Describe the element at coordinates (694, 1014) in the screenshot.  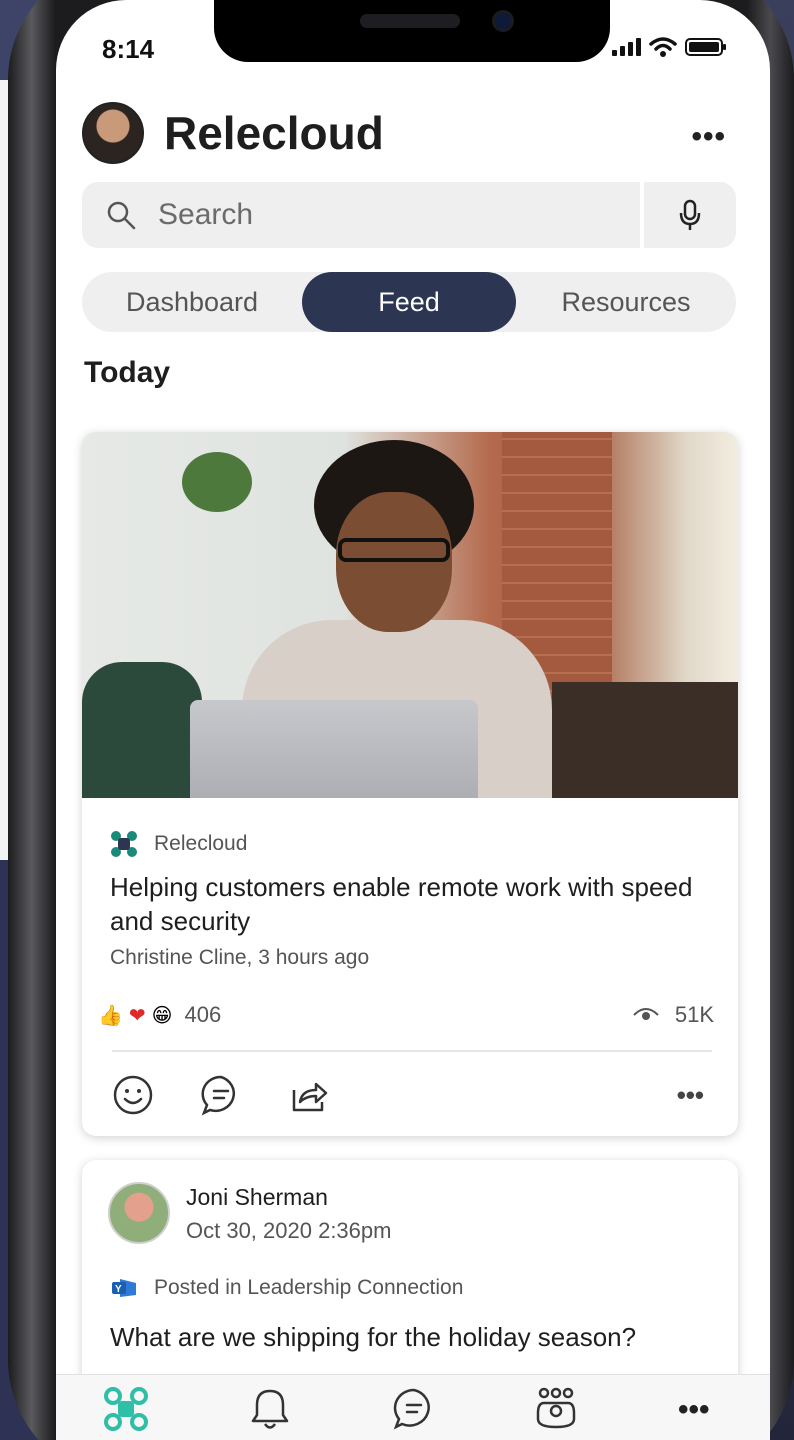
I see `view-count: 51K` at that location.